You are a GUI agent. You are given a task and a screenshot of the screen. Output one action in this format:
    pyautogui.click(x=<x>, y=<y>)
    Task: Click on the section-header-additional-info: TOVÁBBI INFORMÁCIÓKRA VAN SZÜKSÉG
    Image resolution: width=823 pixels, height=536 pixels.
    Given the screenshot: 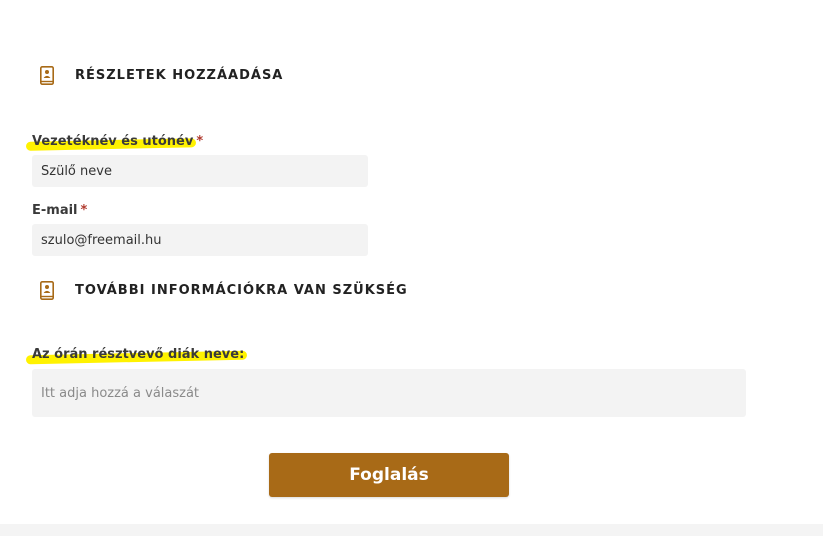 What is the action you would take?
    pyautogui.click(x=224, y=290)
    